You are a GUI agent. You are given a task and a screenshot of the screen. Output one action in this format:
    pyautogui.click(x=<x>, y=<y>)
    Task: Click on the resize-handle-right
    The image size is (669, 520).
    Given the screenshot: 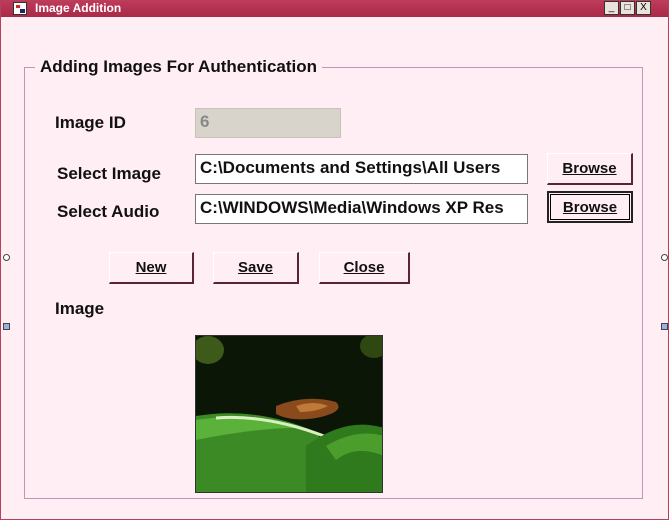 What is the action you would take?
    pyautogui.click(x=664, y=257)
    